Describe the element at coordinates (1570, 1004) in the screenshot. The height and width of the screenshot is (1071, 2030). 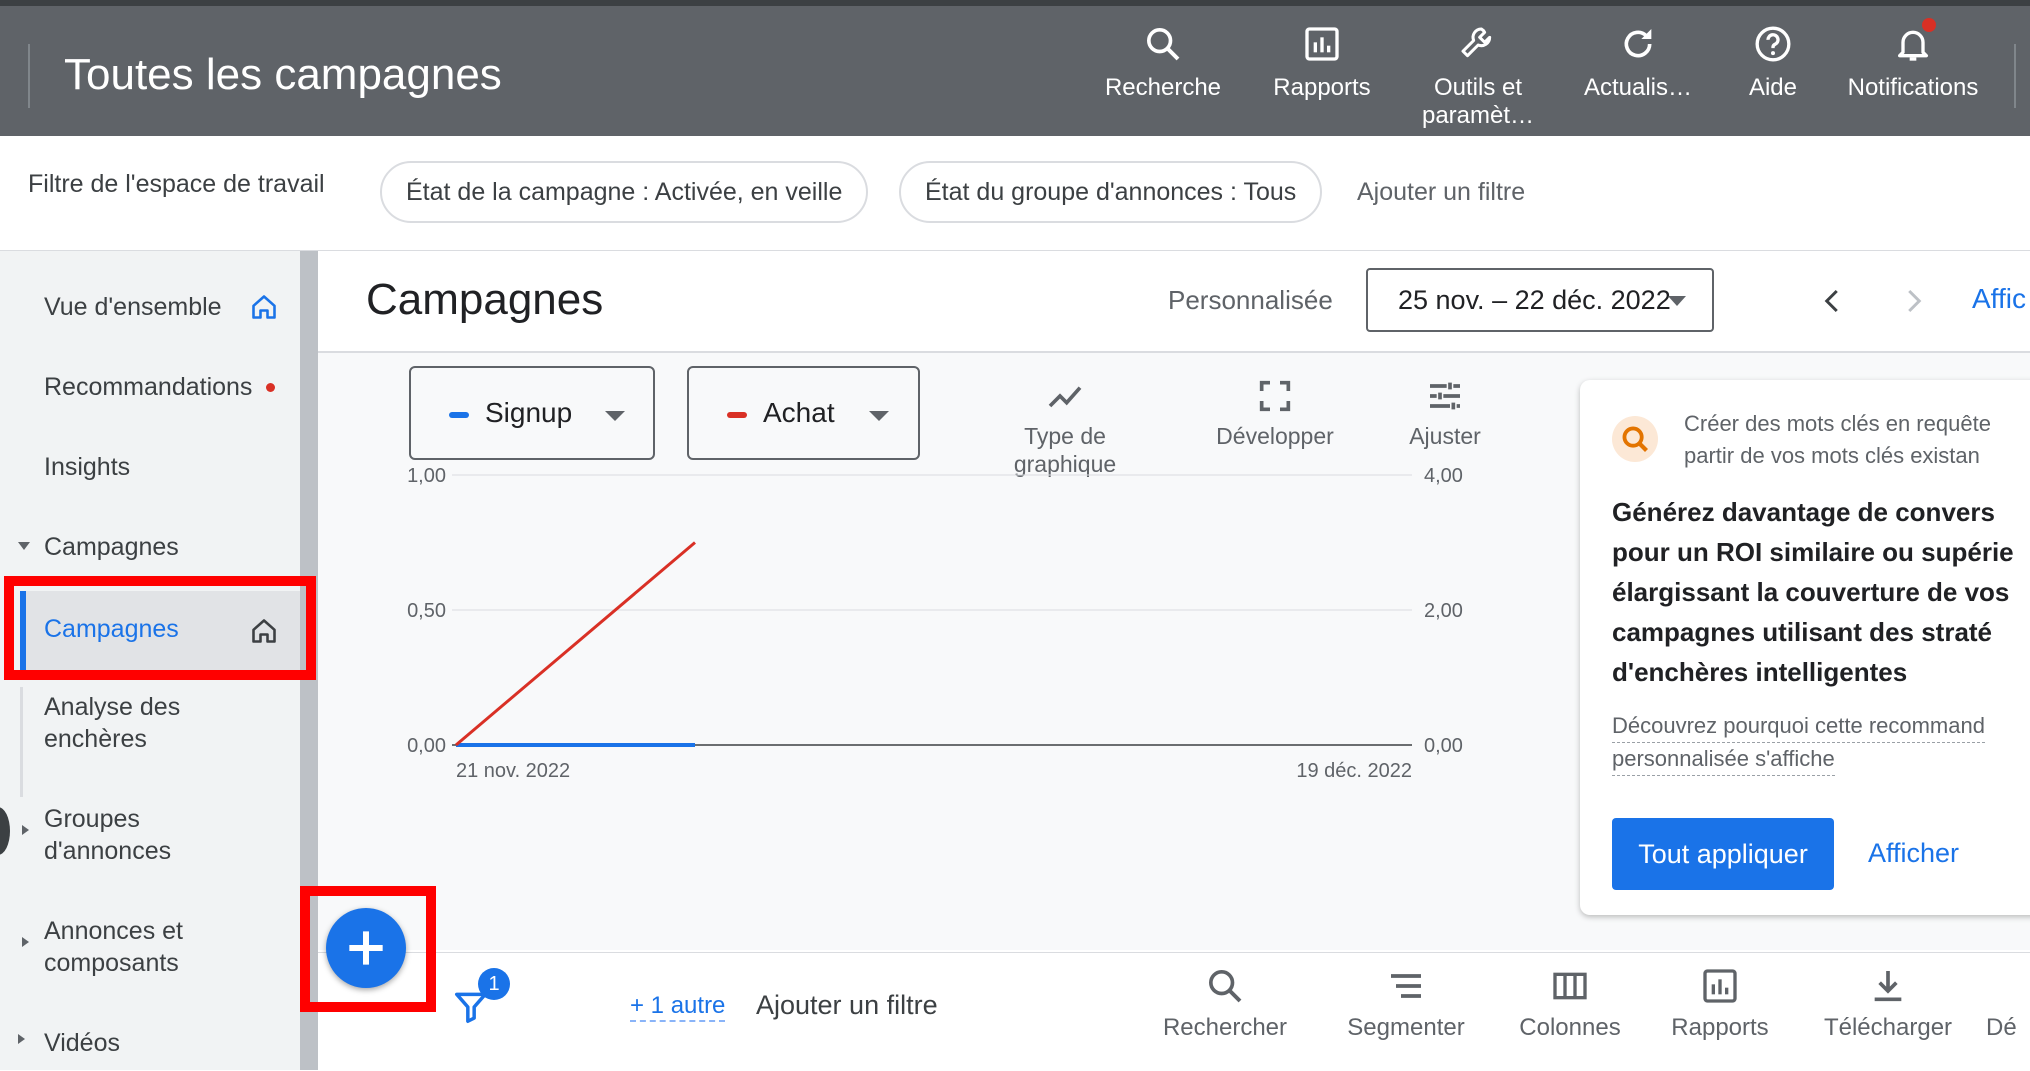
I see `columns-button: Colonnes` at that location.